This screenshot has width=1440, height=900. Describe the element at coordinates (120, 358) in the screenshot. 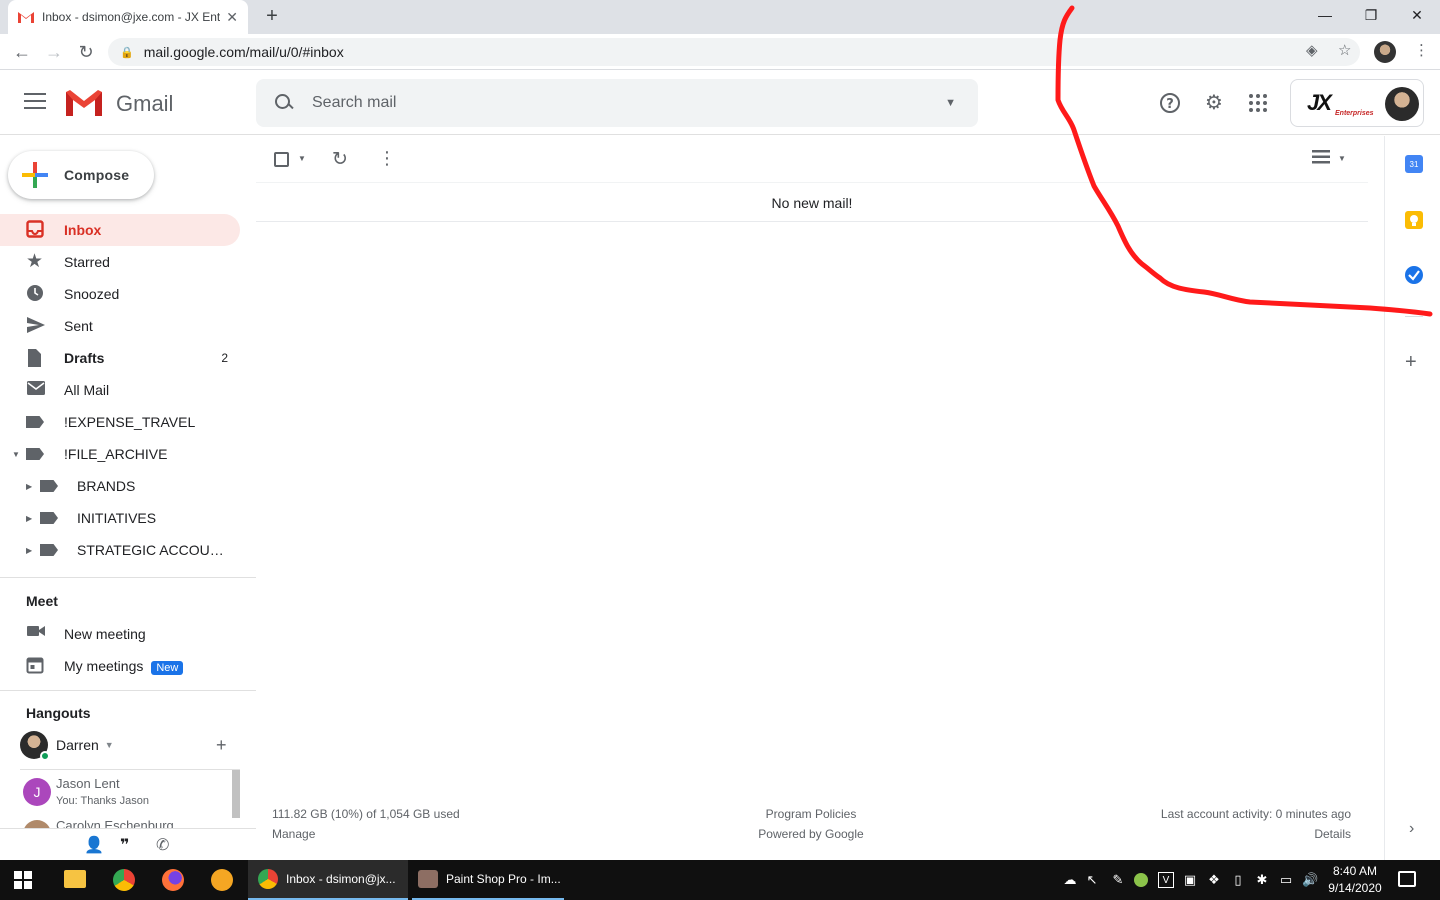

I see `sidebar-item-drafts: Drafts 2` at that location.